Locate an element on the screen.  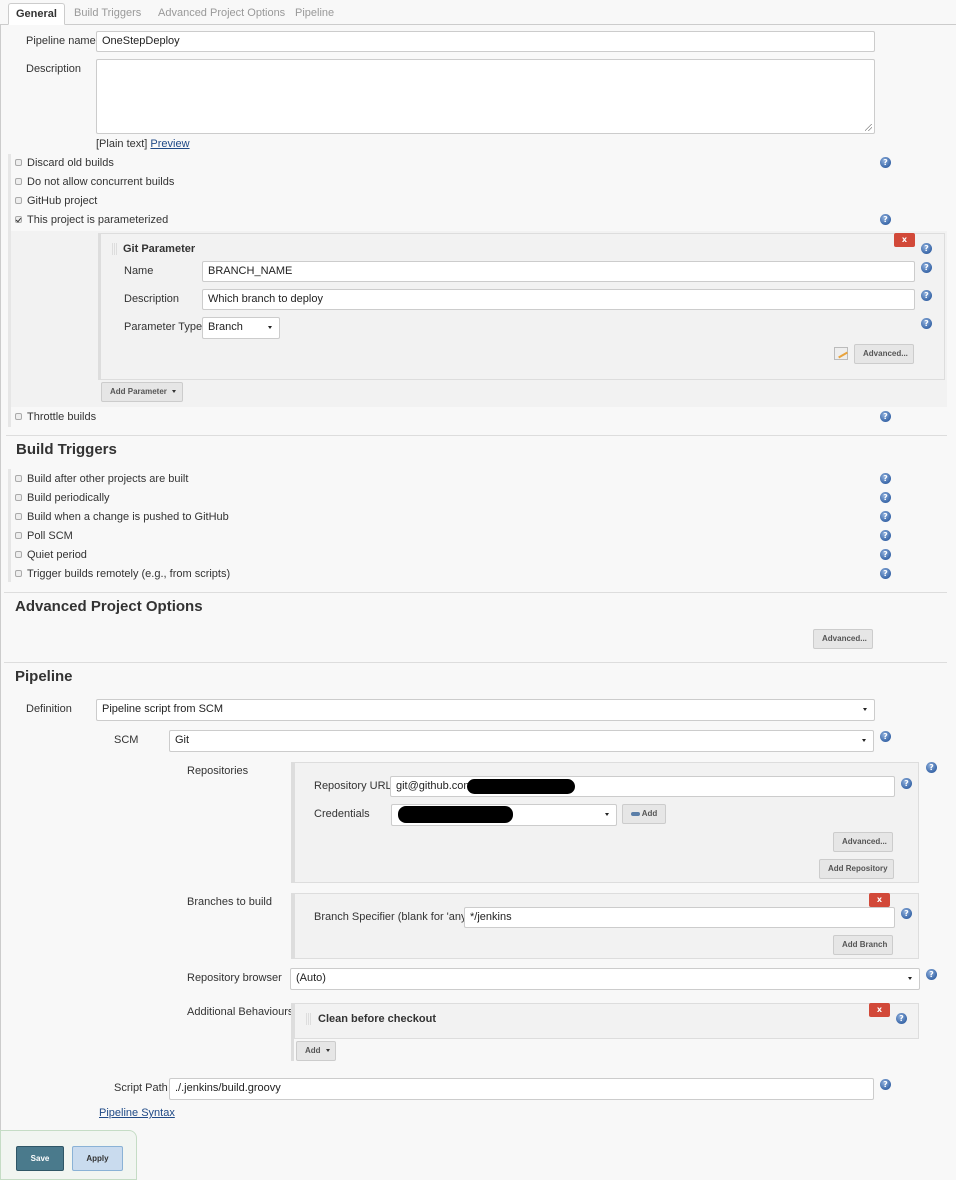
git-parameter-title: Git Parameter is located at coordinates (159, 249).